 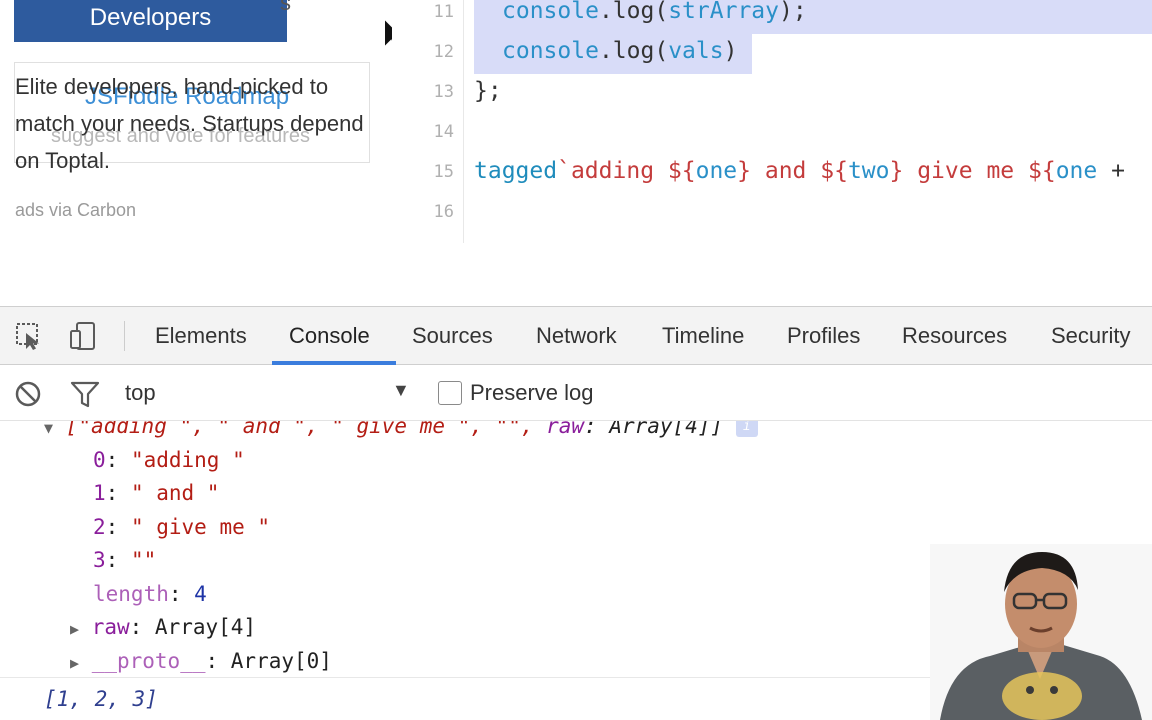 What do you see at coordinates (488, 91) in the screenshot?
I see `code-line-13: };` at bounding box center [488, 91].